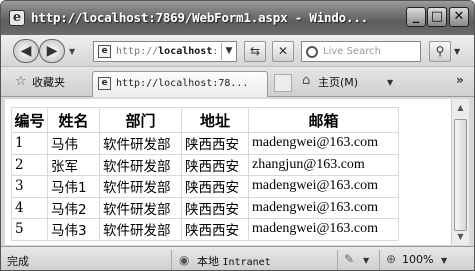 This screenshot has width=475, height=271. What do you see at coordinates (390, 82) in the screenshot?
I see `home-dropdown-icon: ▼` at bounding box center [390, 82].